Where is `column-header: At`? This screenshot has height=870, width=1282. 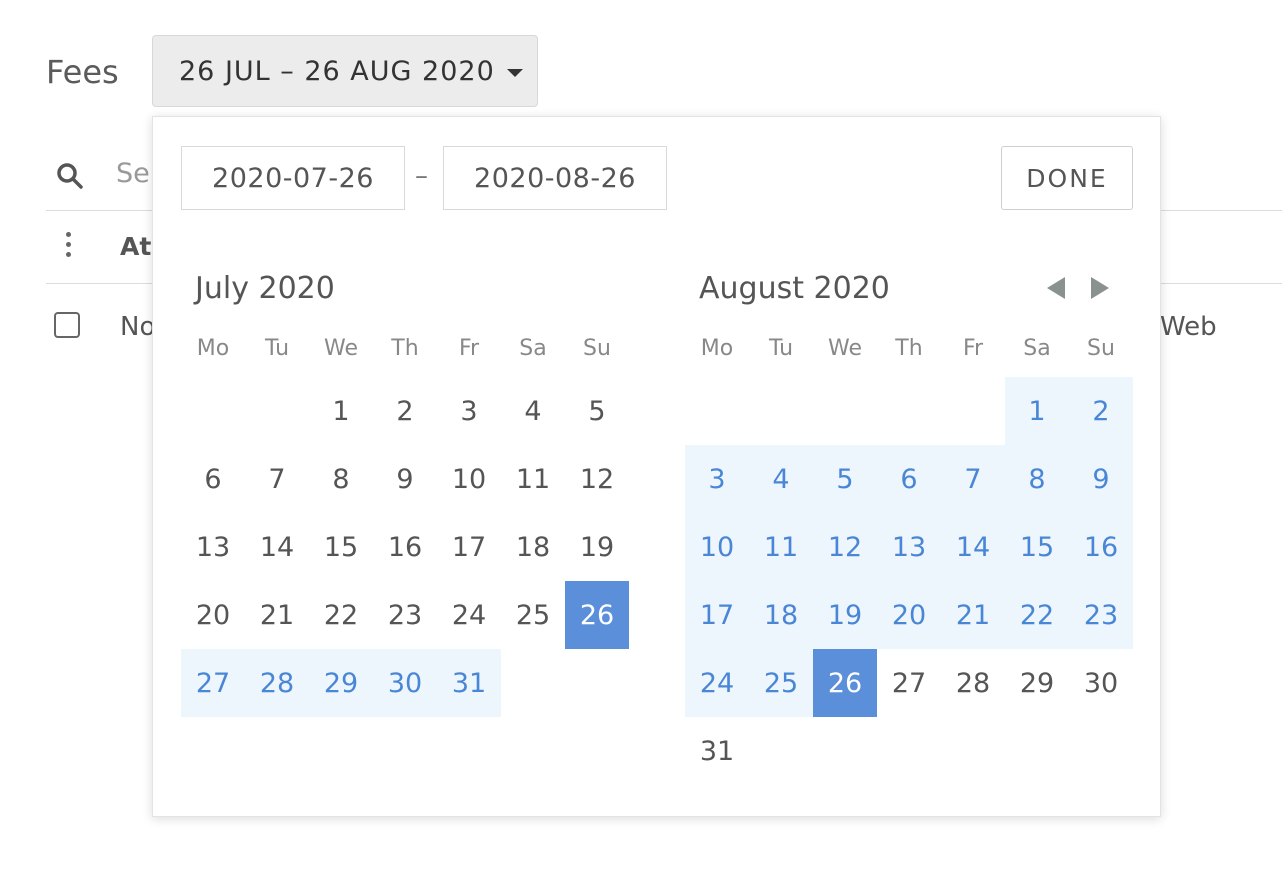 column-header: At is located at coordinates (135, 246).